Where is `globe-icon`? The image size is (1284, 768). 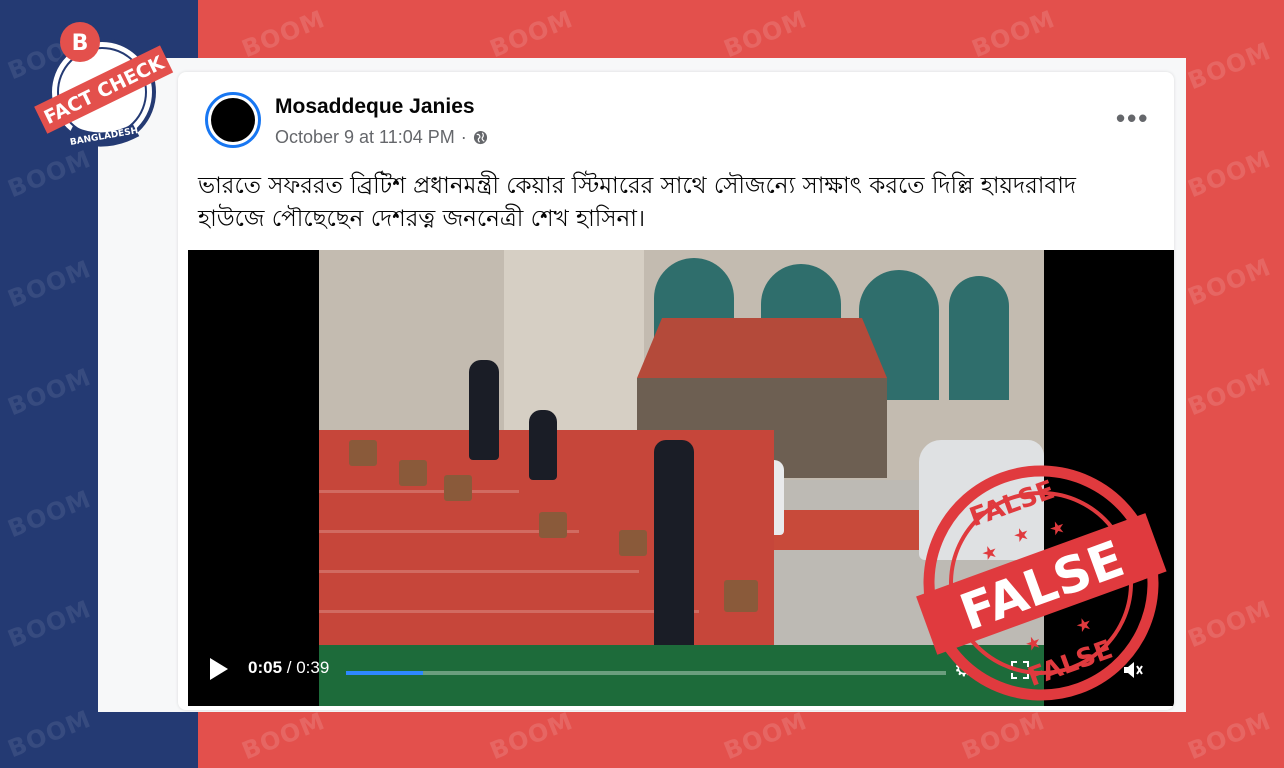
globe-icon is located at coordinates (480, 137).